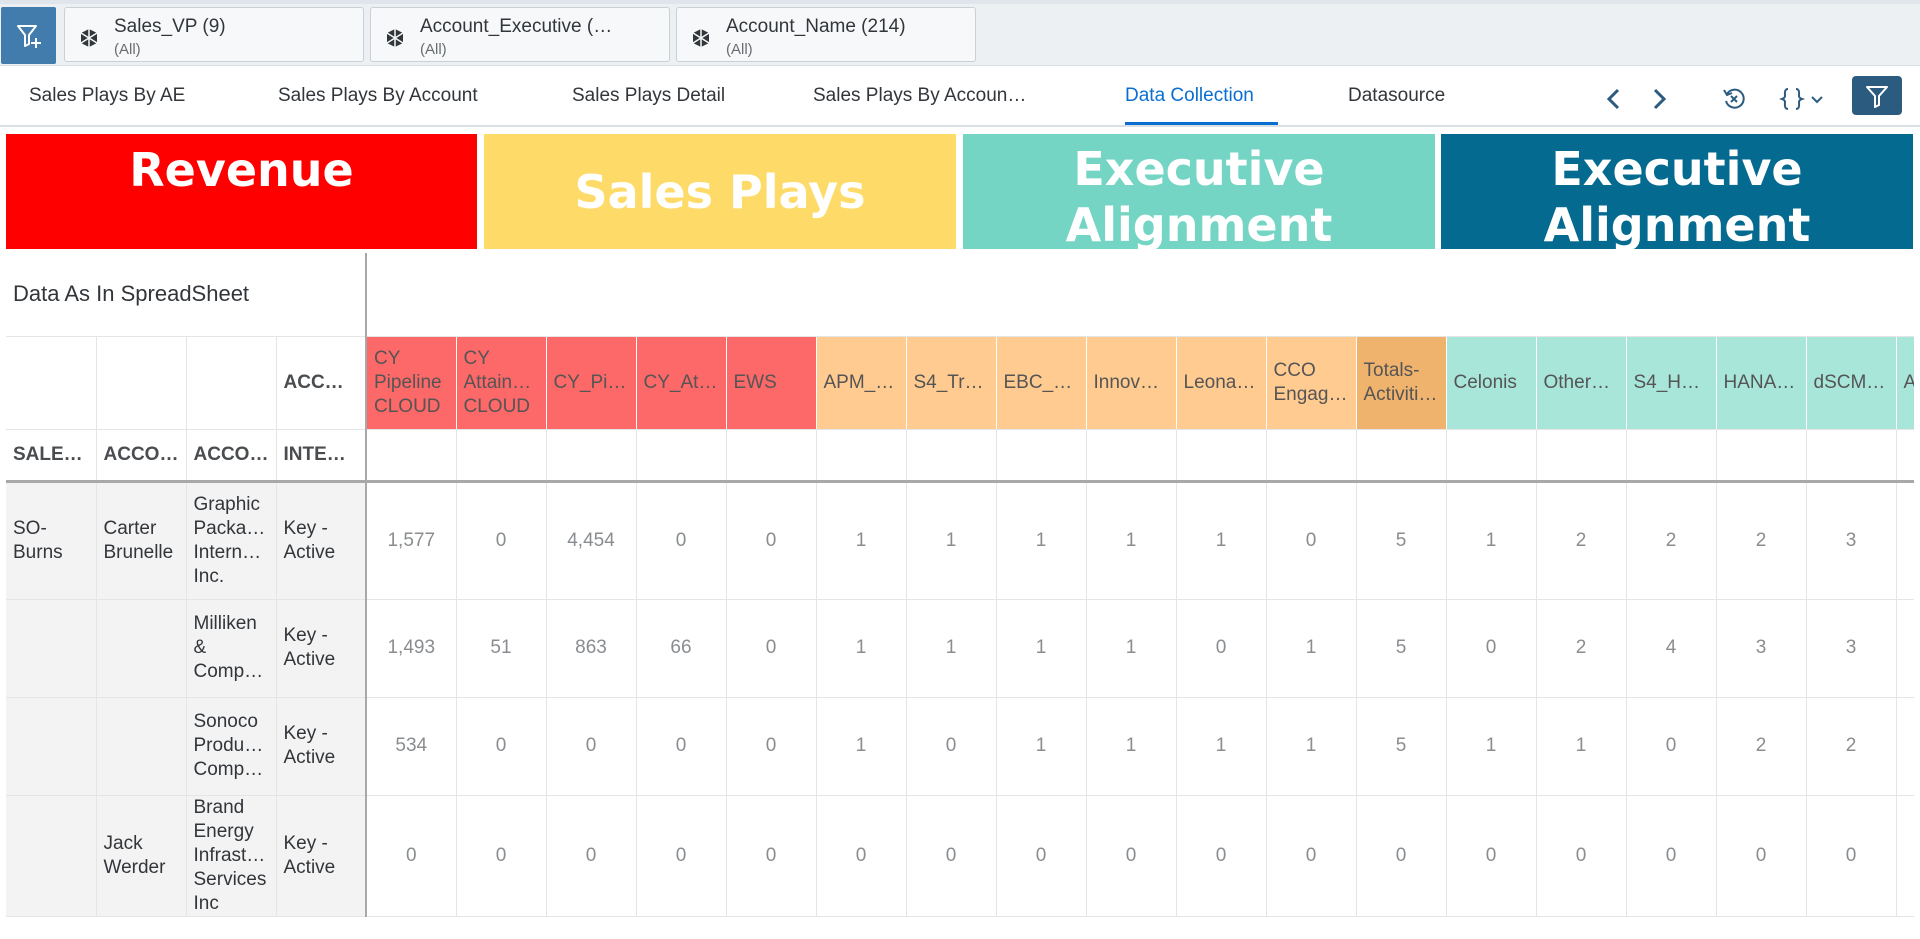  Describe the element at coordinates (1614, 99) in the screenshot. I see `previous-page-button` at that location.